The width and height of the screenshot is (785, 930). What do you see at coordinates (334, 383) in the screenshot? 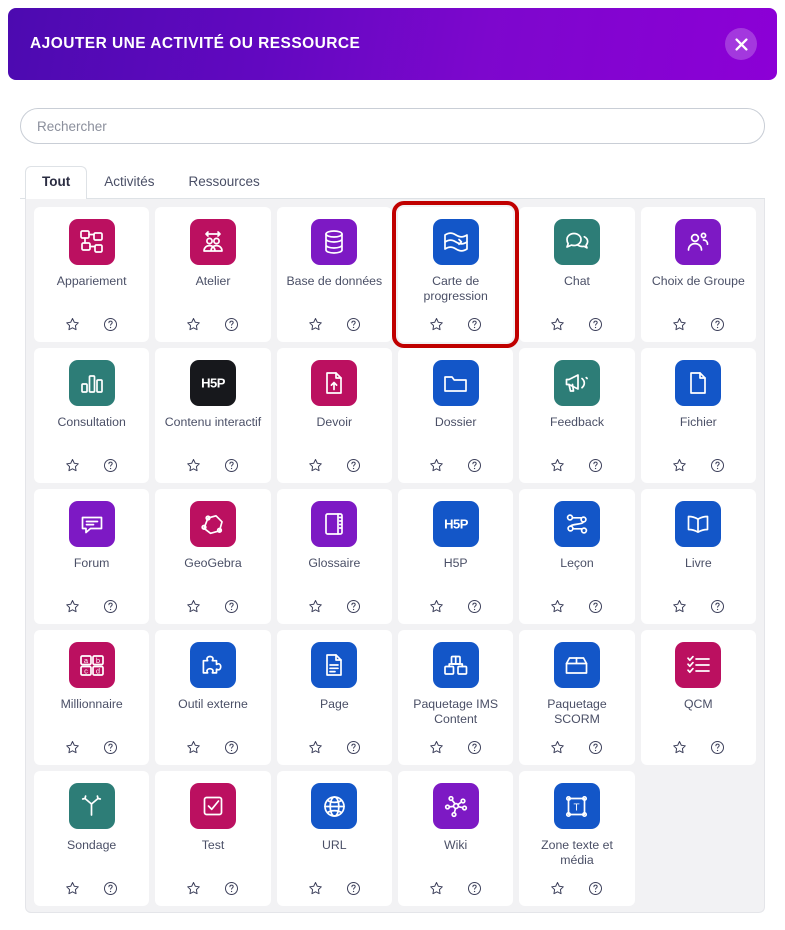
I see `file-upload-icon` at bounding box center [334, 383].